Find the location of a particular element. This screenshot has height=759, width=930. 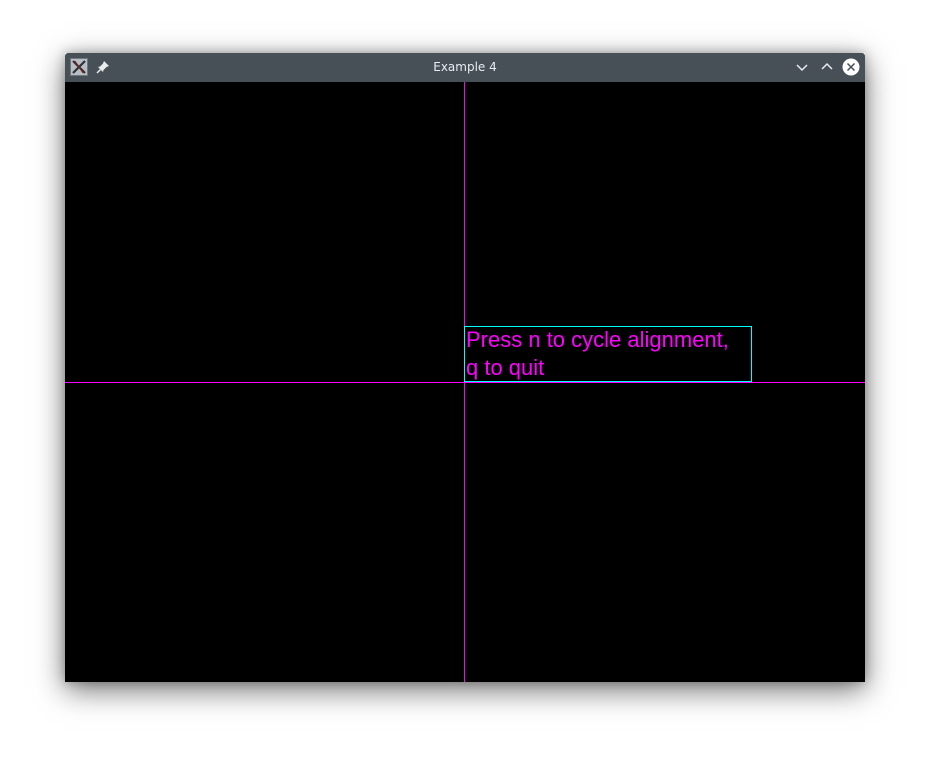

maximize-button is located at coordinates (827, 67).